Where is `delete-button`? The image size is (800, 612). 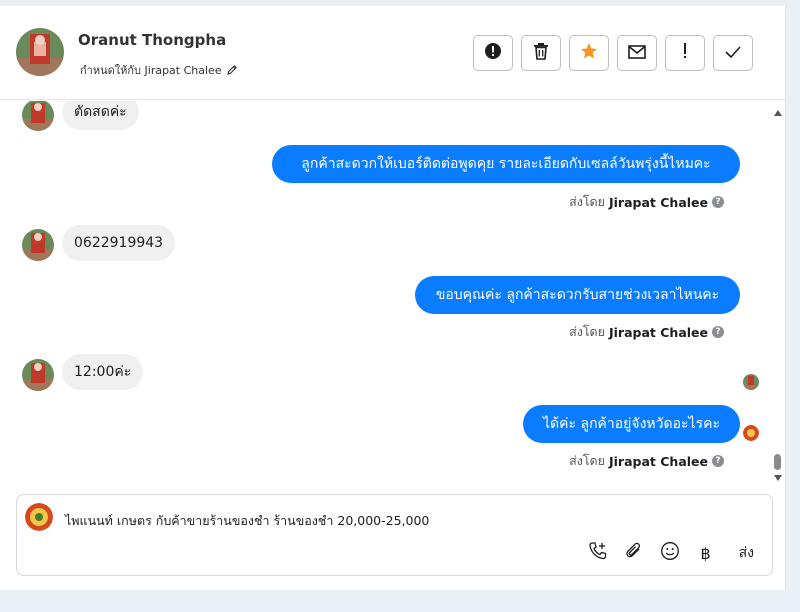
delete-button is located at coordinates (541, 53).